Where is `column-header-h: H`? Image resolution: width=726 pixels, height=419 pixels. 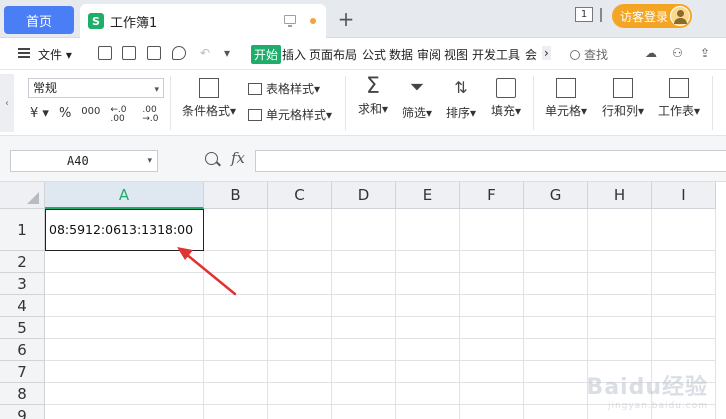 column-header-h: H is located at coordinates (620, 195).